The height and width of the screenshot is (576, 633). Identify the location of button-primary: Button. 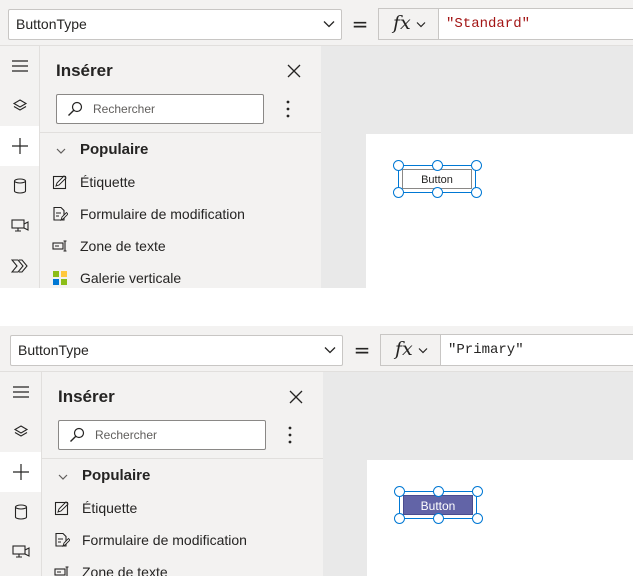
(438, 505).